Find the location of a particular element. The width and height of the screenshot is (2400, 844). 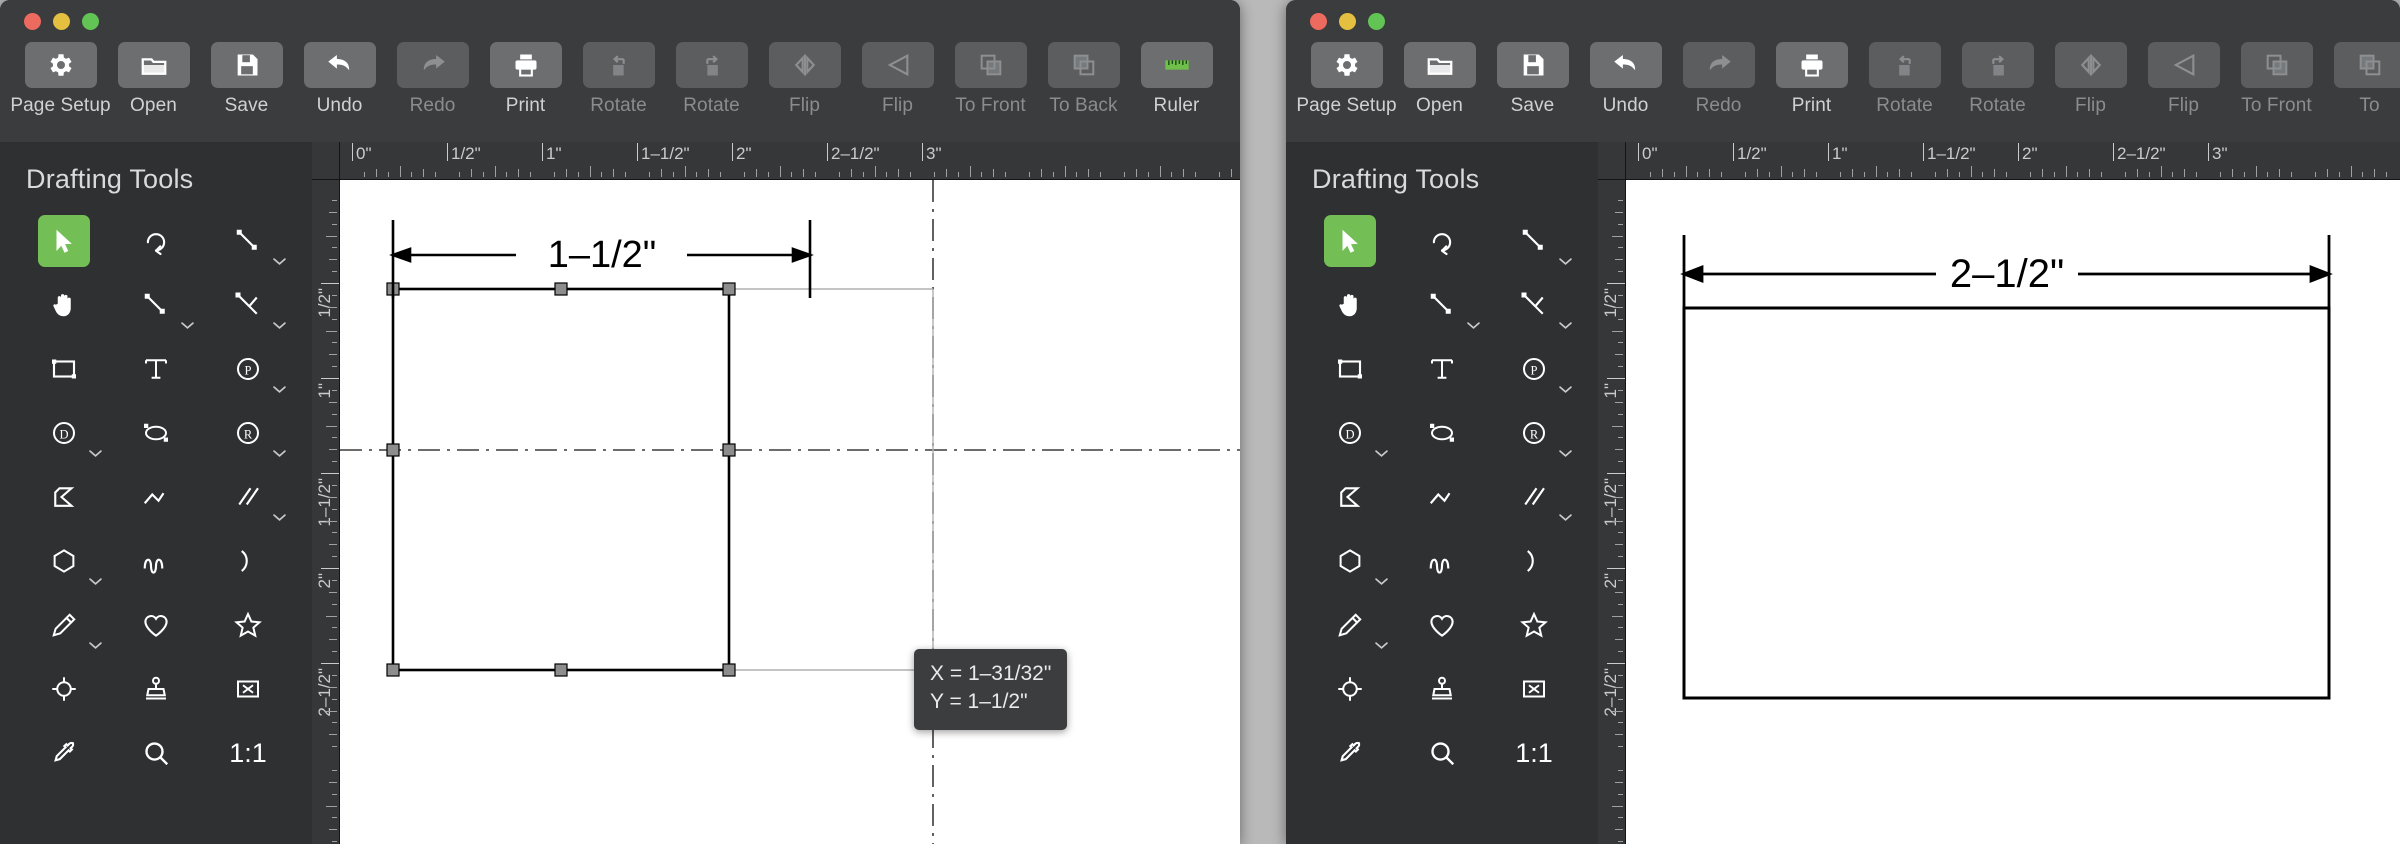

star-shape-tool is located at coordinates (1534, 625).